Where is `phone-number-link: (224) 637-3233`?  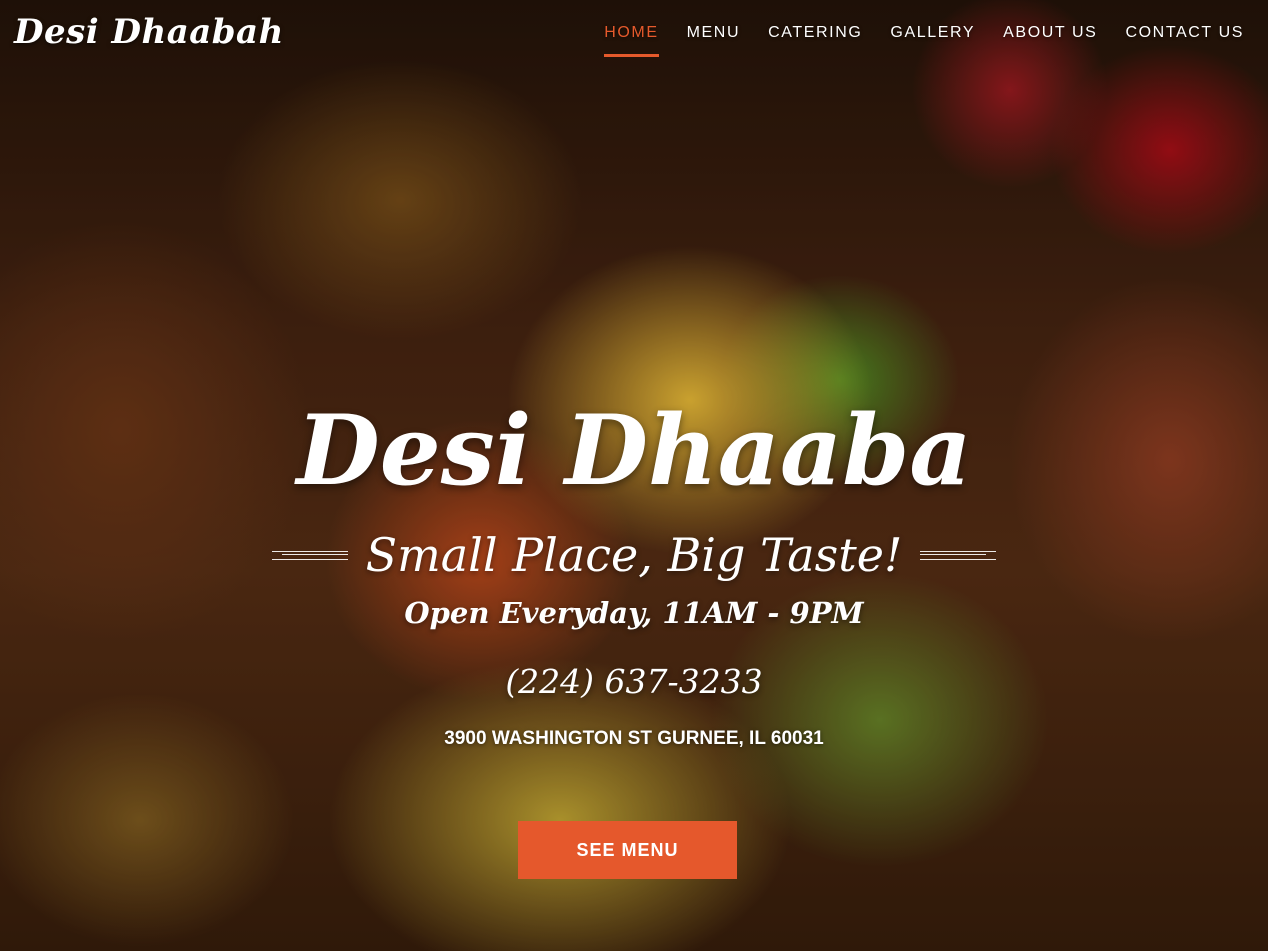
phone-number-link: (224) 637-3233 is located at coordinates (634, 681).